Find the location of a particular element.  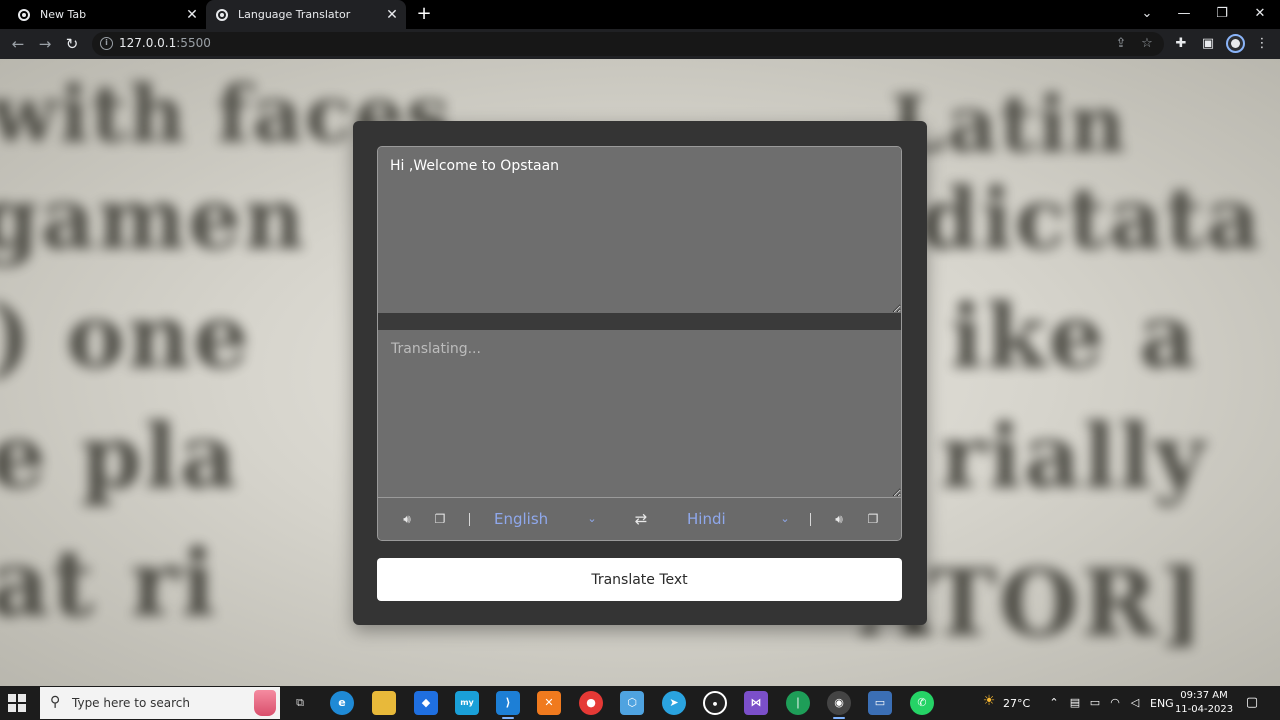

extensions-puzzle-icon: ✚ is located at coordinates (1181, 44).